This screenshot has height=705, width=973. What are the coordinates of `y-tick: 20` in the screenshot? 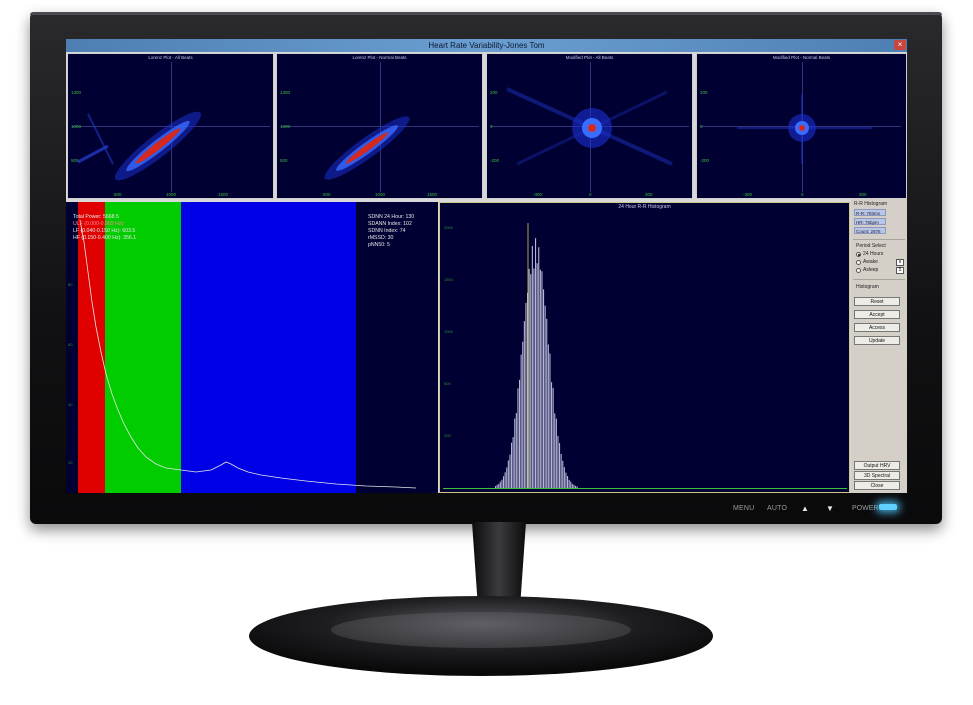 It's located at (70, 462).